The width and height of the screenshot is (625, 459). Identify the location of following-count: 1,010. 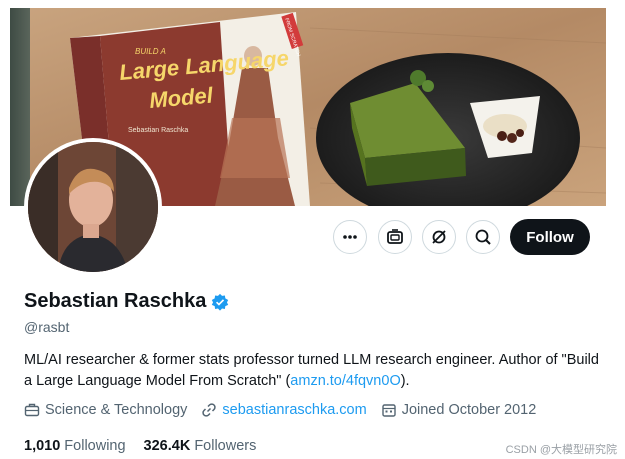
(42, 446).